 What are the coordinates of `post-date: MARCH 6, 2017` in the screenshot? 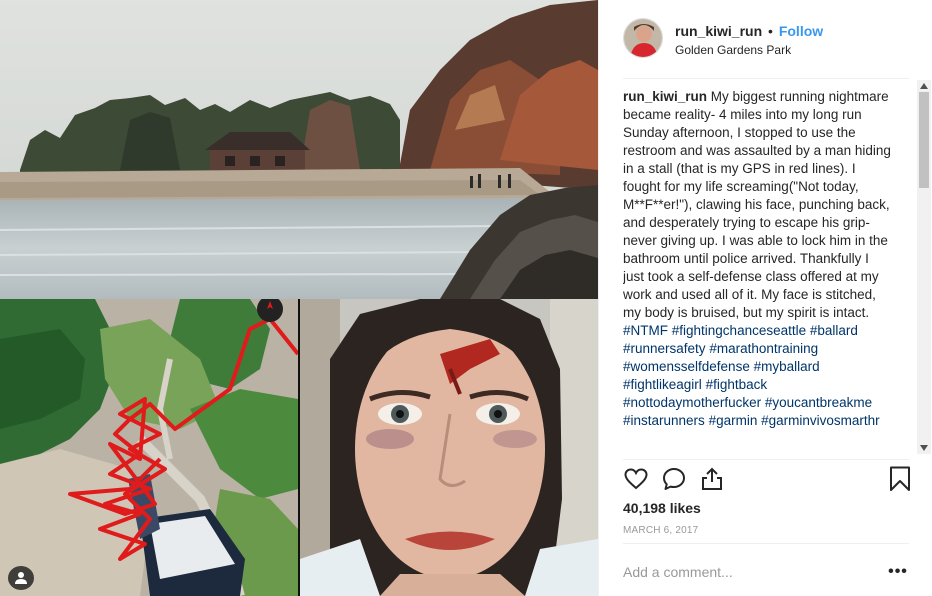 It's located at (660, 530).